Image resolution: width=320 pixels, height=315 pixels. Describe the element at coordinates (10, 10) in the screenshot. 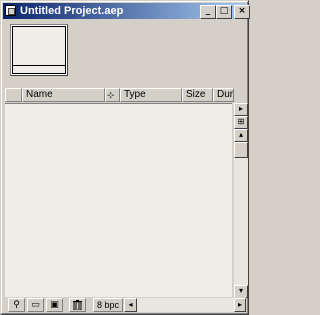

I see `app-icon` at that location.